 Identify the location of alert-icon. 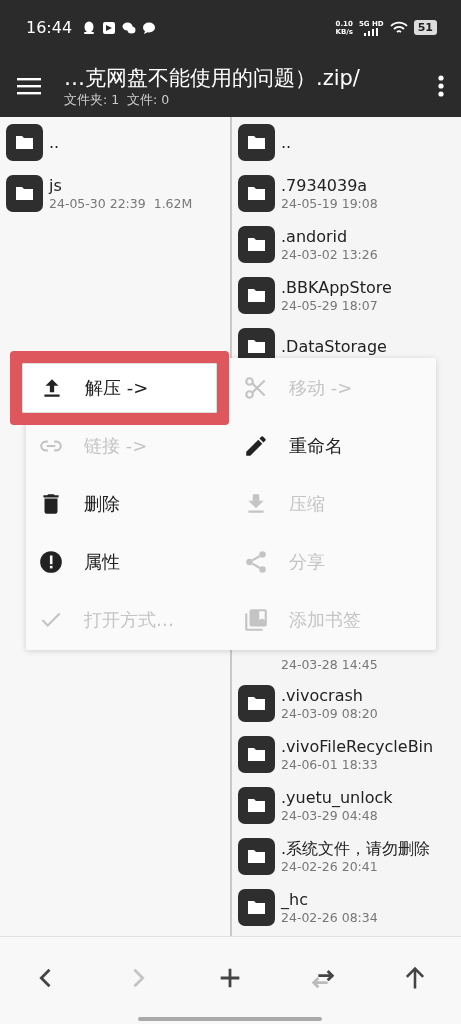
(51, 562).